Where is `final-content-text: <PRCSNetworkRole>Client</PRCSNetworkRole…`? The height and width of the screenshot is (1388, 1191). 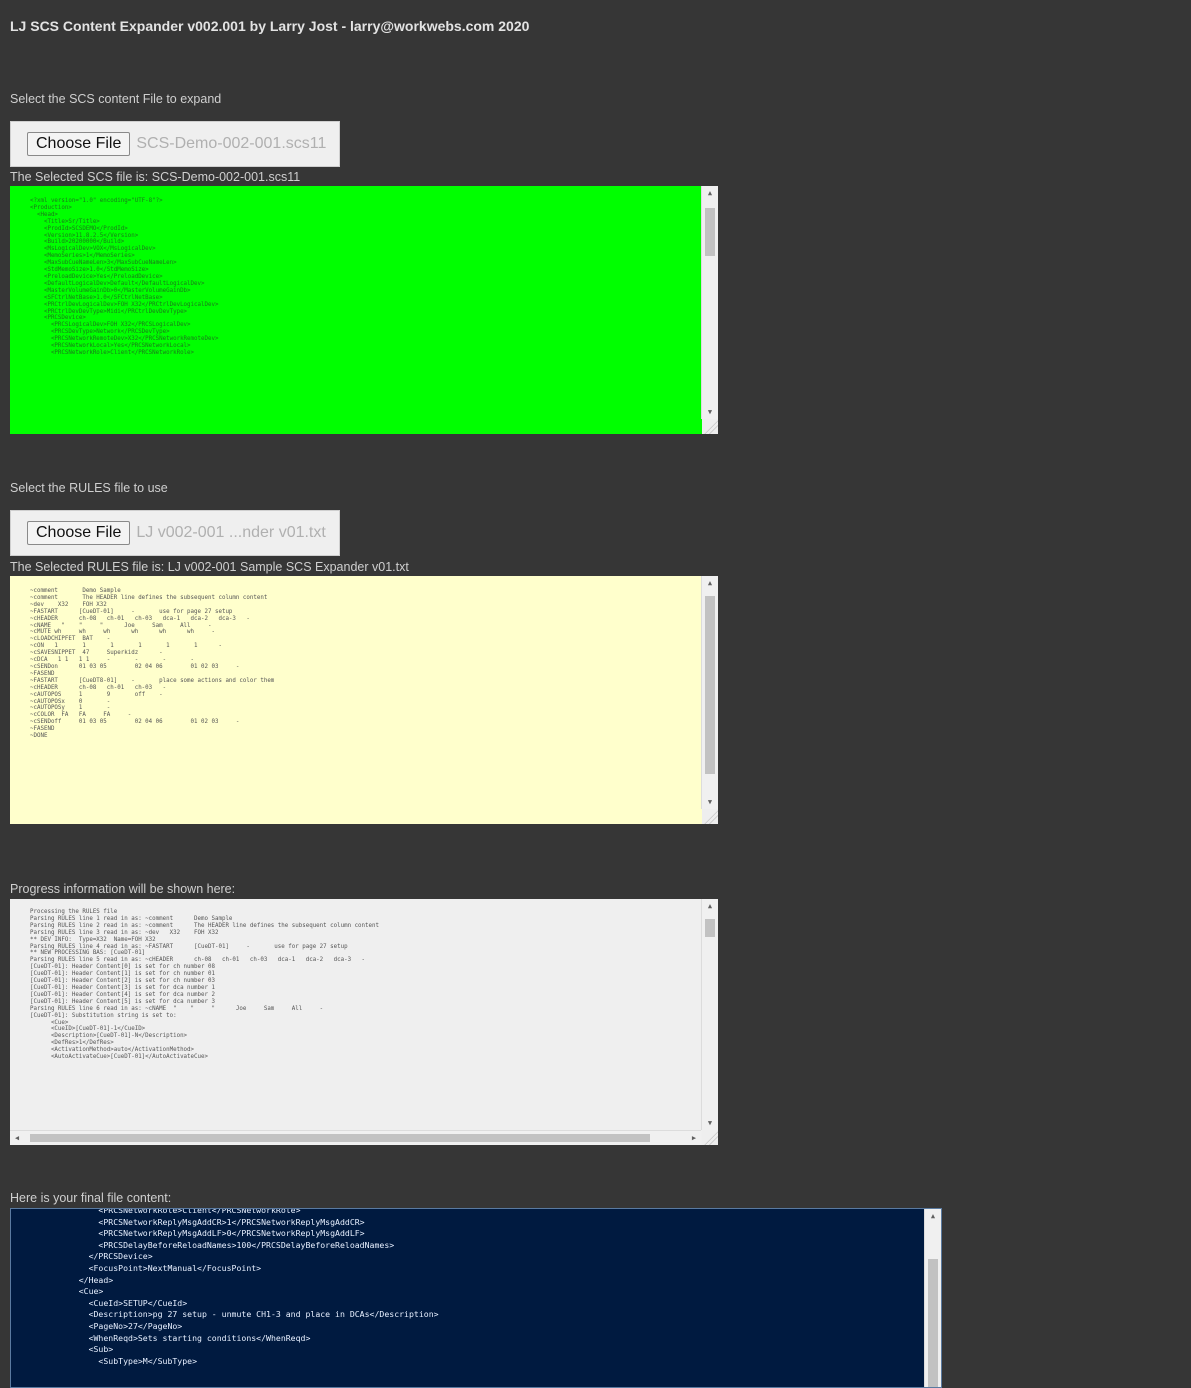
final-content-text: <PRCSNetworkRole>Client</PRCSNetworkRole… is located at coordinates (258, 1287).